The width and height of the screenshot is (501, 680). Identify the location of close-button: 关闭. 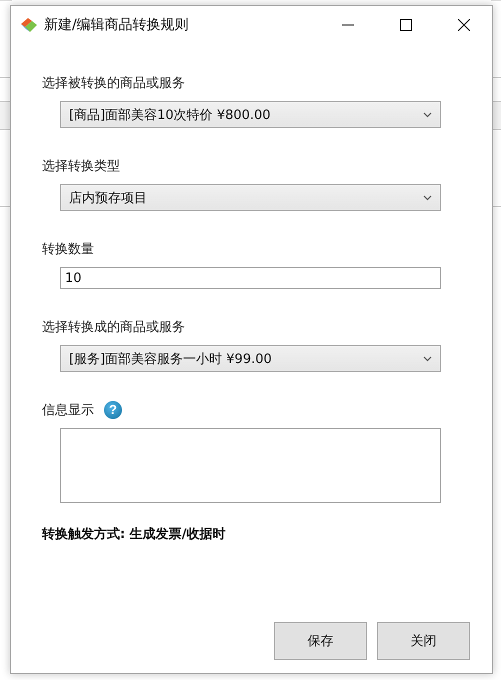
(423, 641).